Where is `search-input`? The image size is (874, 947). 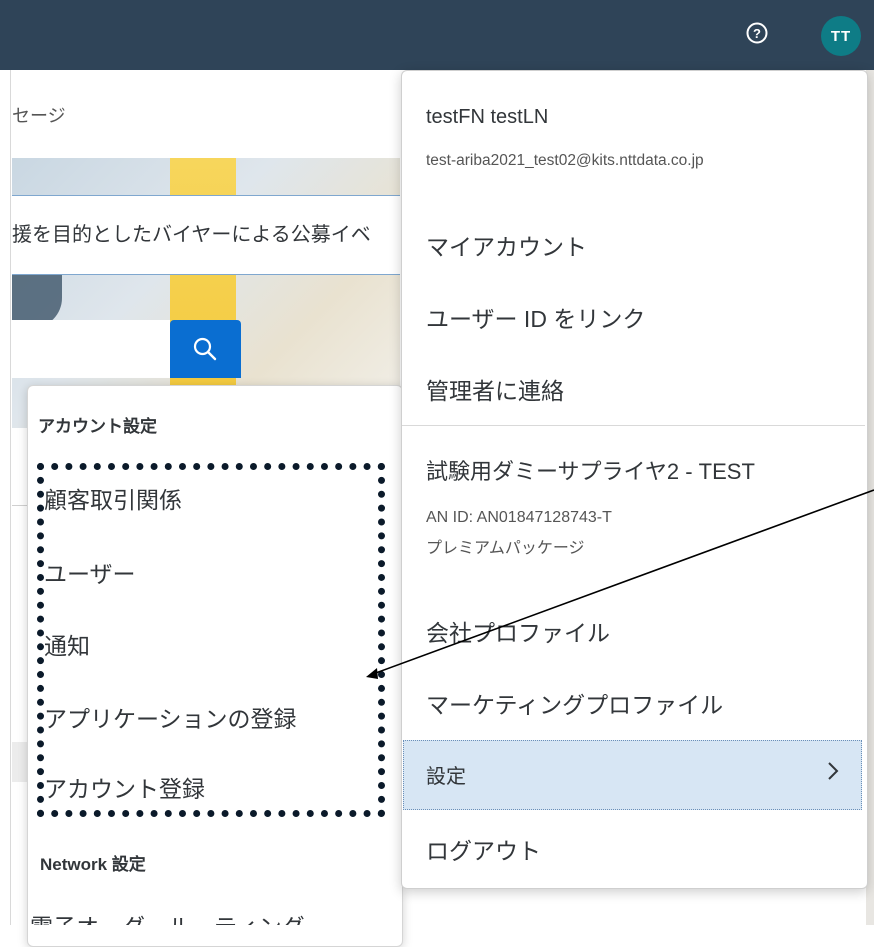 search-input is located at coordinates (91, 349).